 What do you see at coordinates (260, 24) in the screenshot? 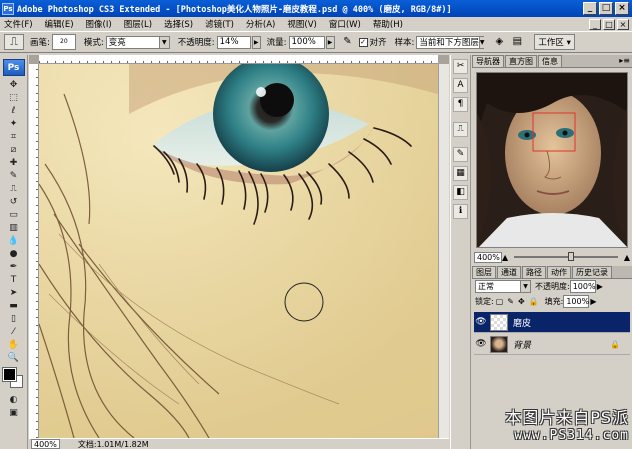
I see `menu-analysis: 分析(A)` at bounding box center [260, 24].